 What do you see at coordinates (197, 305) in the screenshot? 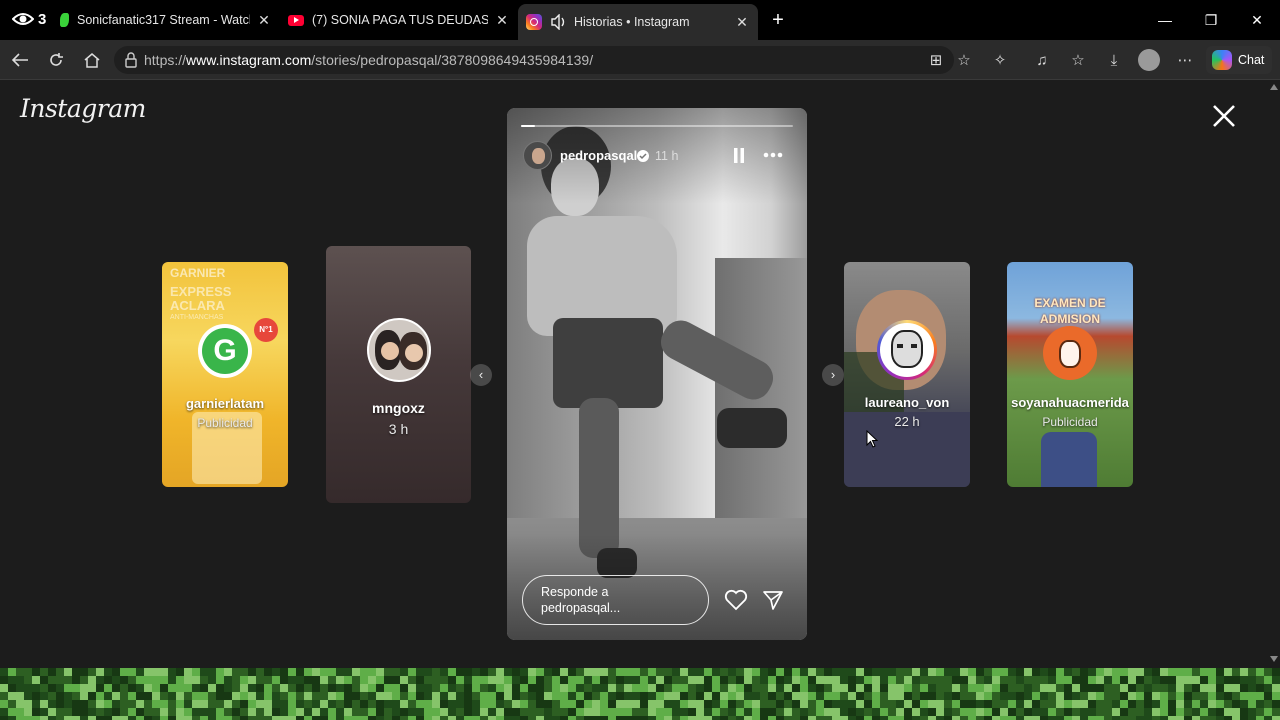
I see `product-text: ACLARA` at bounding box center [197, 305].